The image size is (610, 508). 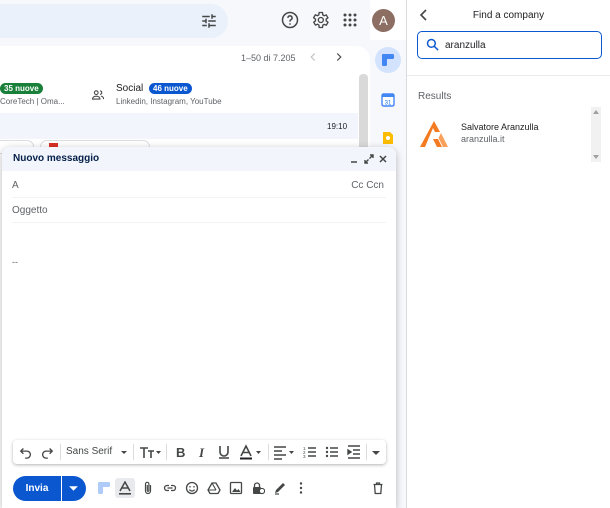 I want to click on fullscreen-icon, so click(x=369, y=159).